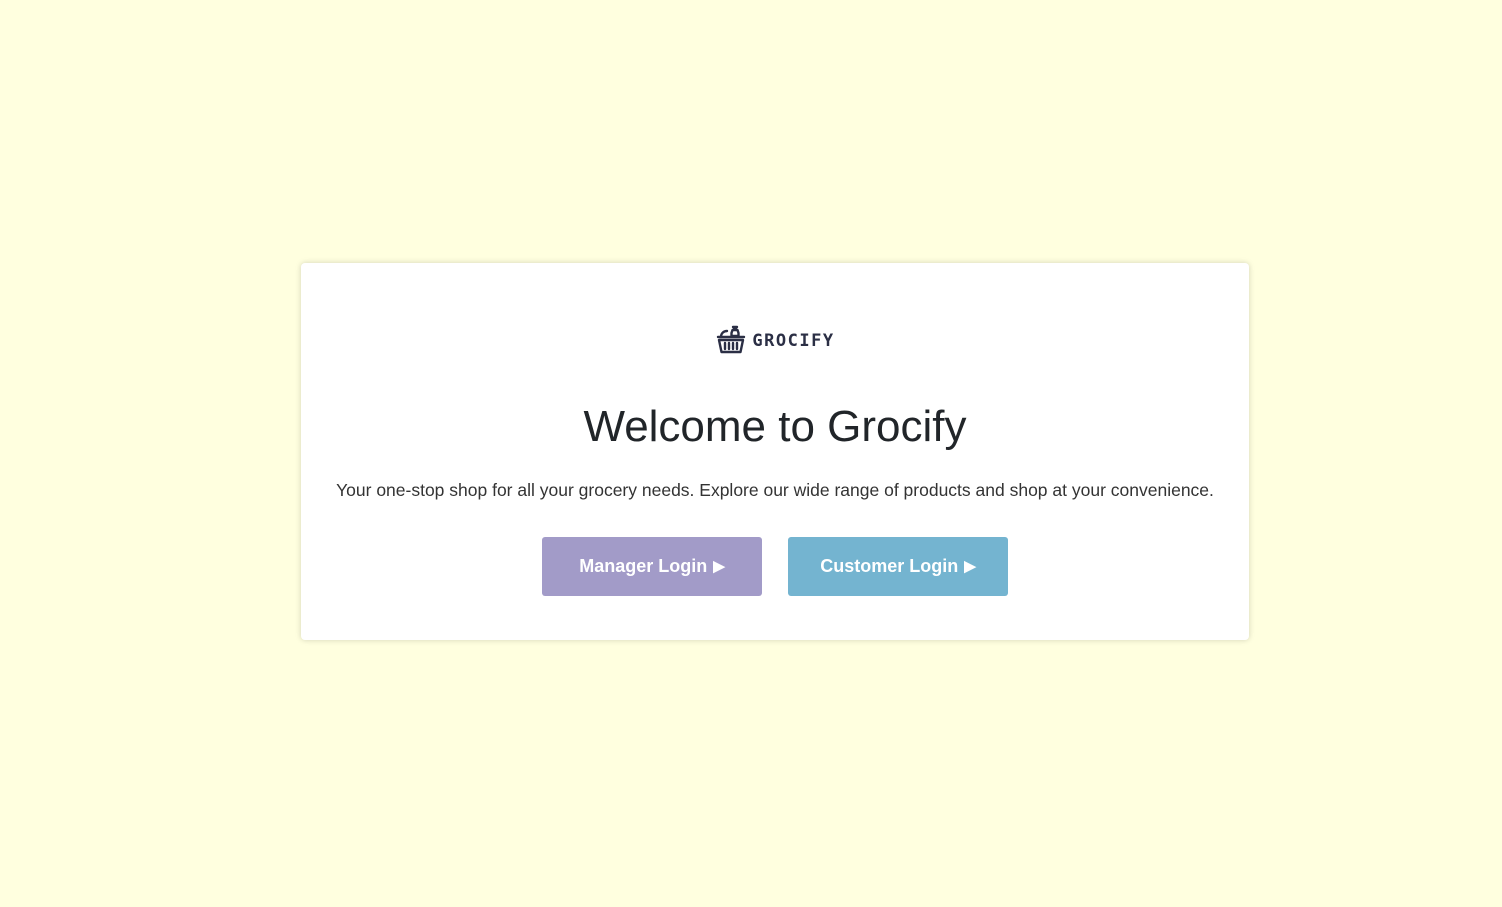 The height and width of the screenshot is (907, 1502). I want to click on customer-login-button: Customer Login ▶, so click(898, 566).